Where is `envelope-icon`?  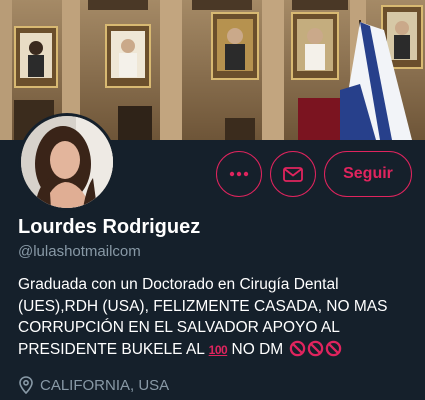 envelope-icon is located at coordinates (293, 174).